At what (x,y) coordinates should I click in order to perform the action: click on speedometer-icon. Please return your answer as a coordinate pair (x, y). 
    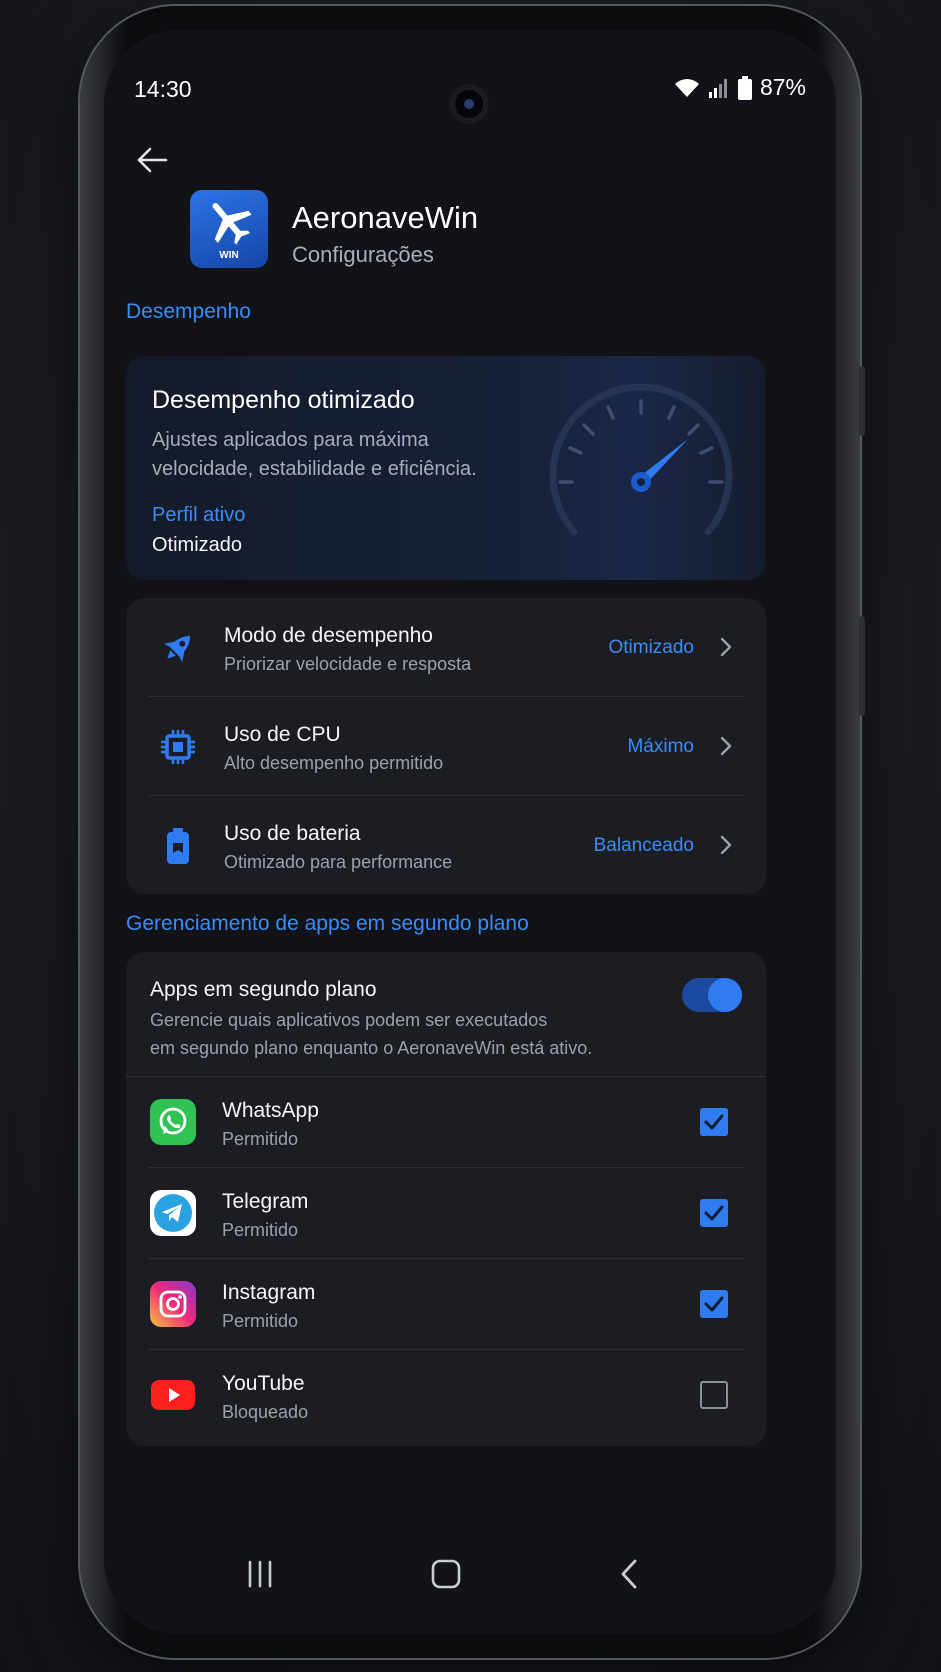
    Looking at the image, I should click on (641, 460).